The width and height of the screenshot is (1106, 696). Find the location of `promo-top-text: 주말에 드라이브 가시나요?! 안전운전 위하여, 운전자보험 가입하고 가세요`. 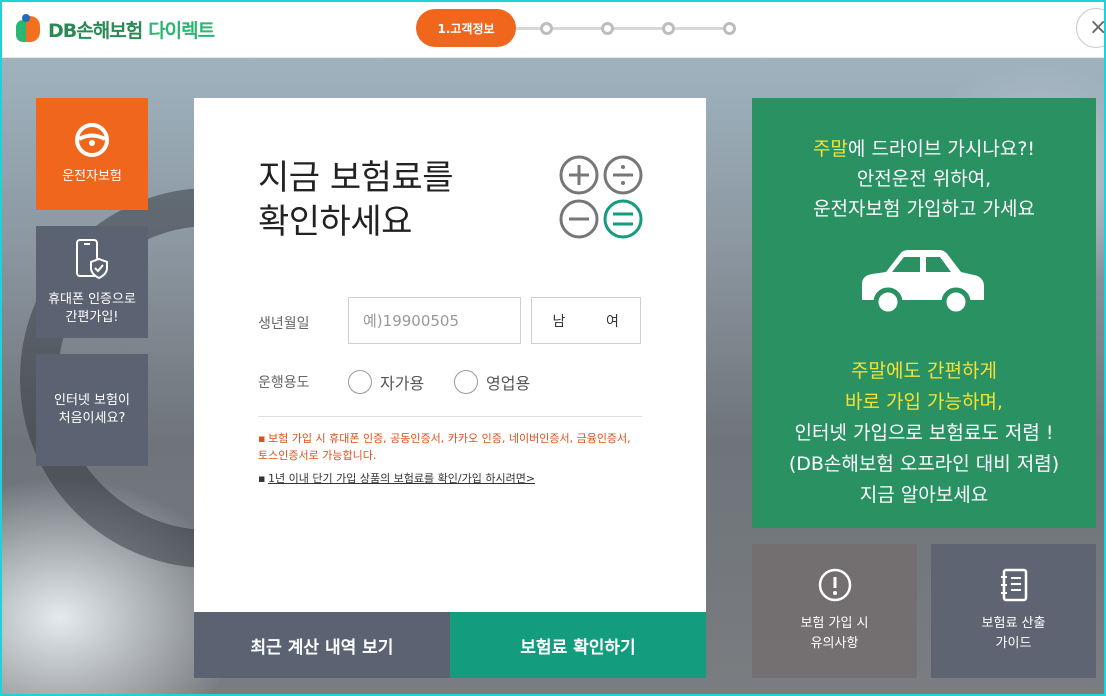

promo-top-text: 주말에 드라이브 가시나요?! 안전운전 위하여, 운전자보험 가입하고 가세요 is located at coordinates (924, 179).